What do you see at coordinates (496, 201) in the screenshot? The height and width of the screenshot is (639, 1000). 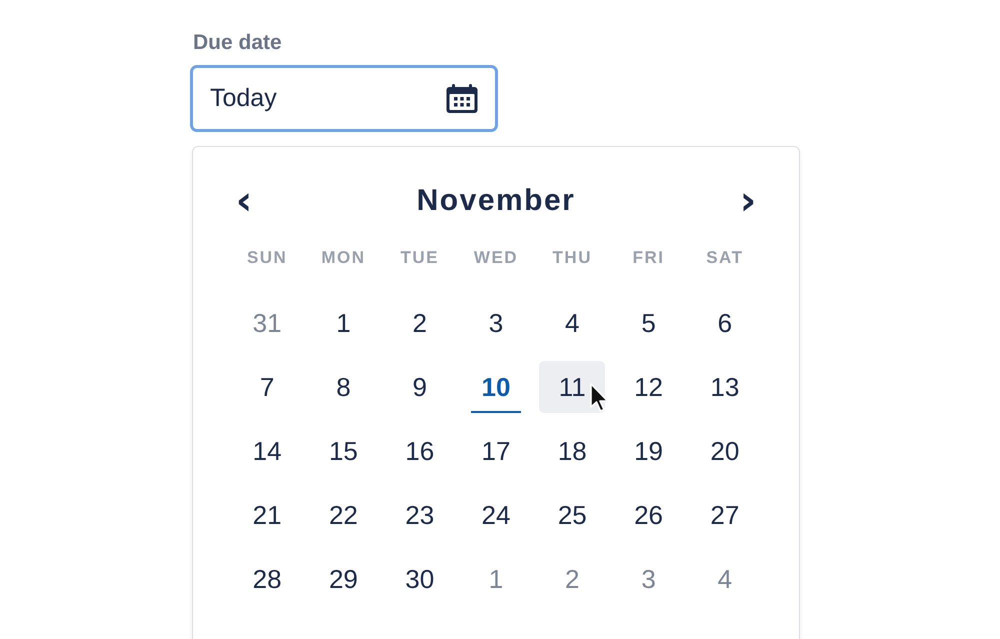 I see `month-title: November` at bounding box center [496, 201].